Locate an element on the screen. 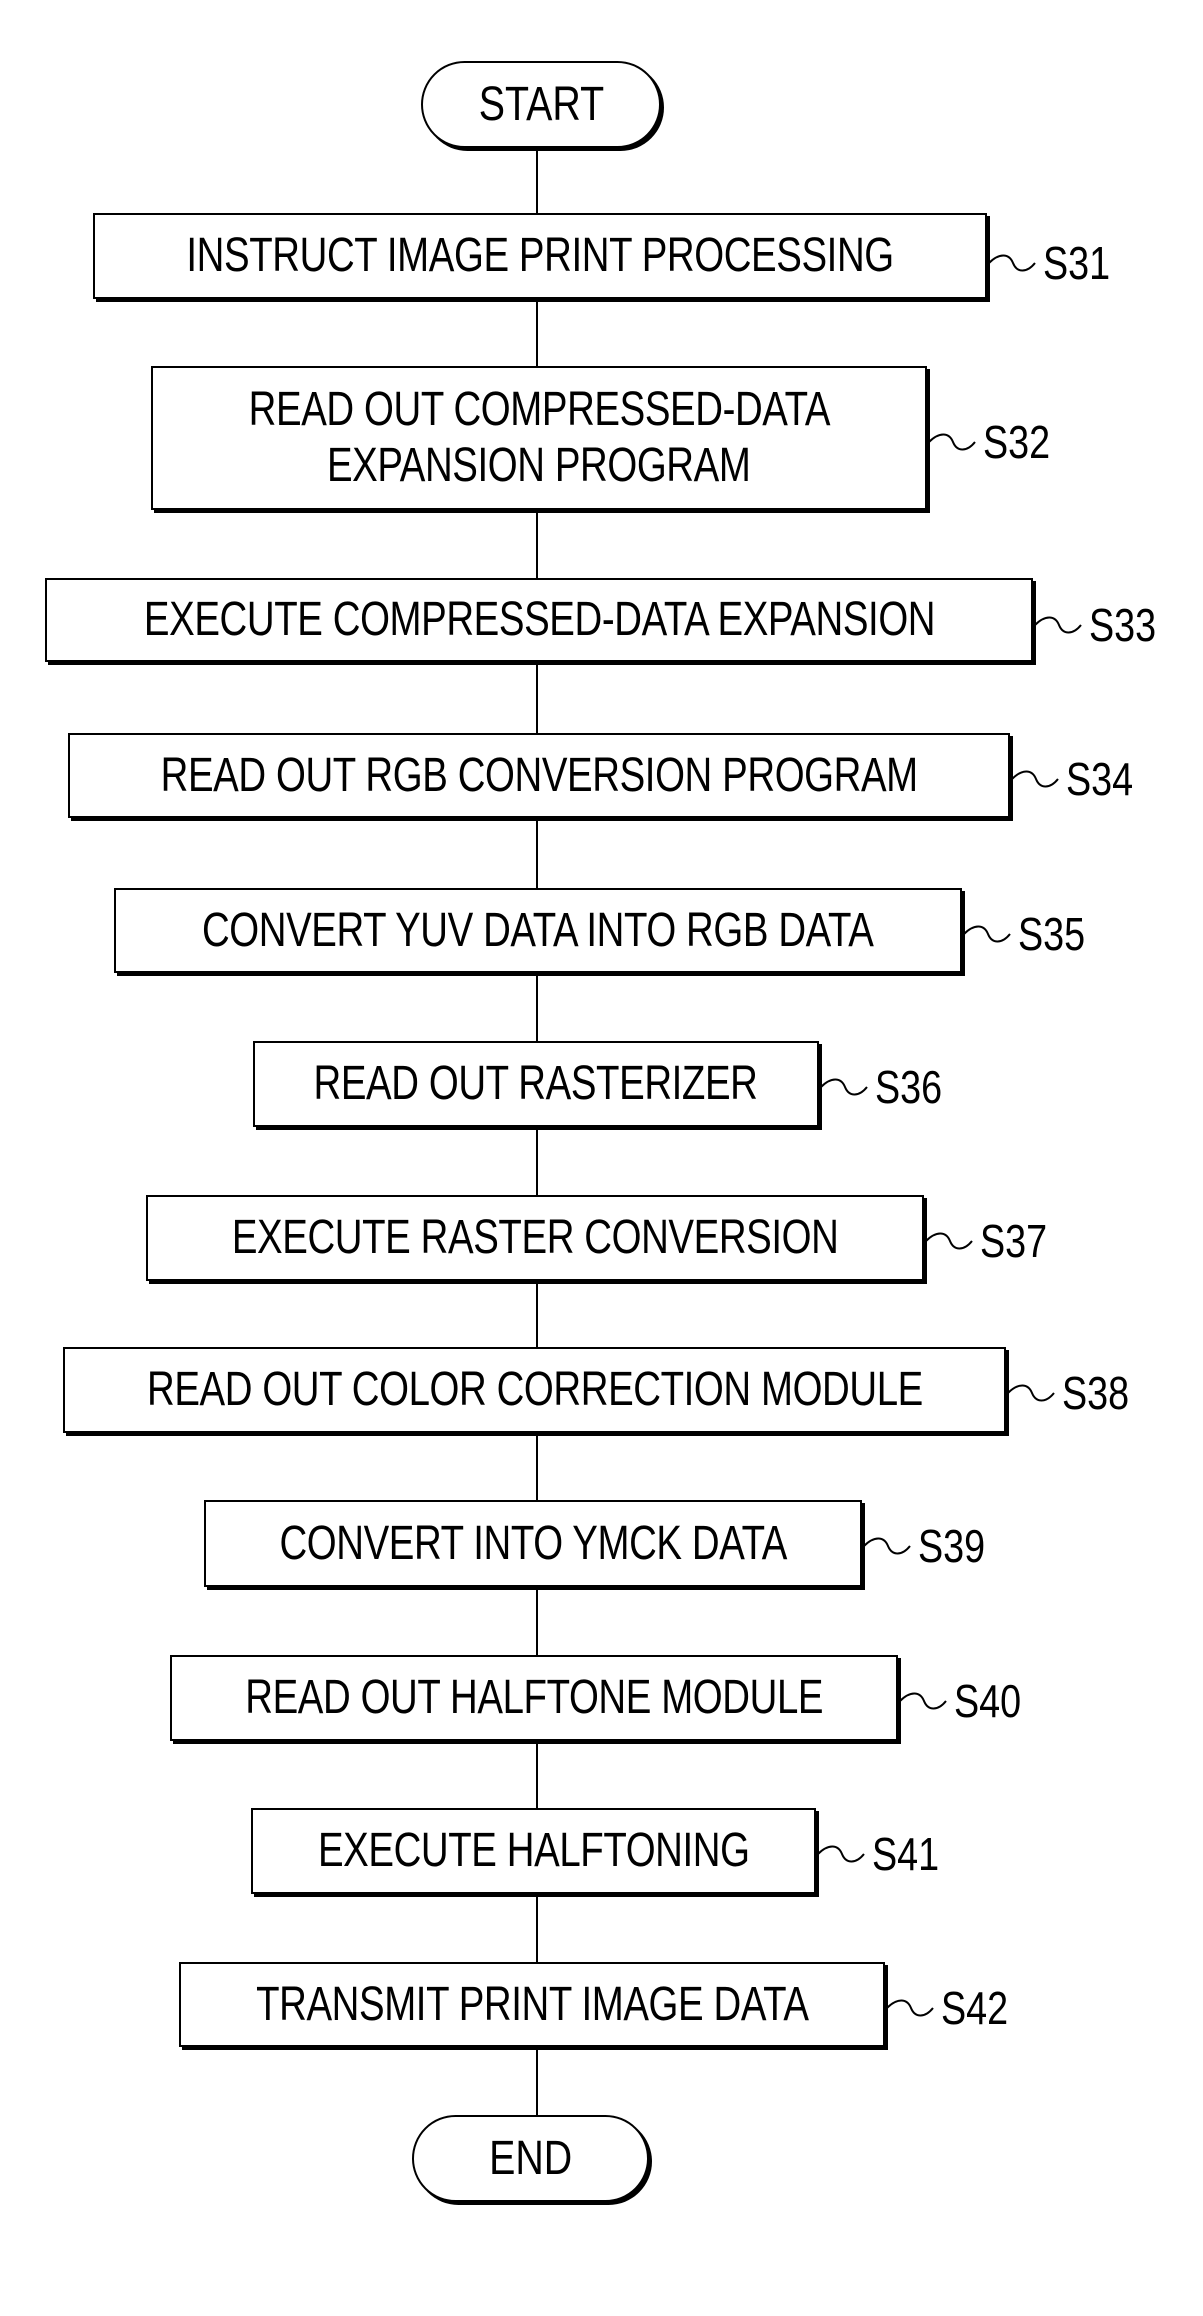 The height and width of the screenshot is (2316, 1203). step-id: S32 is located at coordinates (1017, 442).